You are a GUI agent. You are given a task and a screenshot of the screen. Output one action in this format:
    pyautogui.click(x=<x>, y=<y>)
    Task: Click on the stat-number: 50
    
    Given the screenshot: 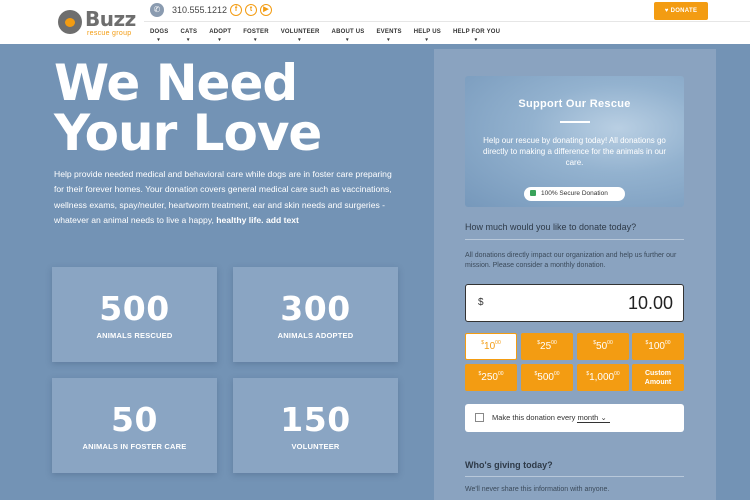 What is the action you would take?
    pyautogui.click(x=134, y=419)
    